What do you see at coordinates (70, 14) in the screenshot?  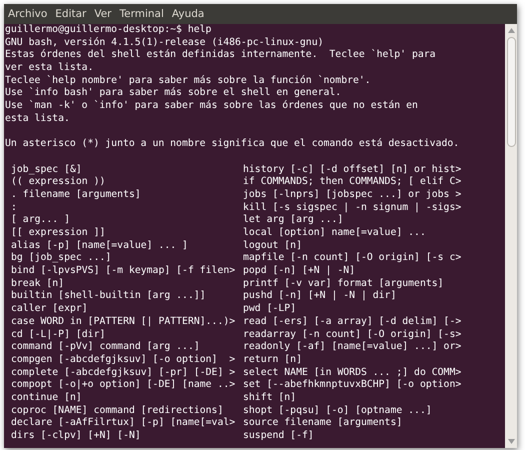 I see `menu-item: Editar` at bounding box center [70, 14].